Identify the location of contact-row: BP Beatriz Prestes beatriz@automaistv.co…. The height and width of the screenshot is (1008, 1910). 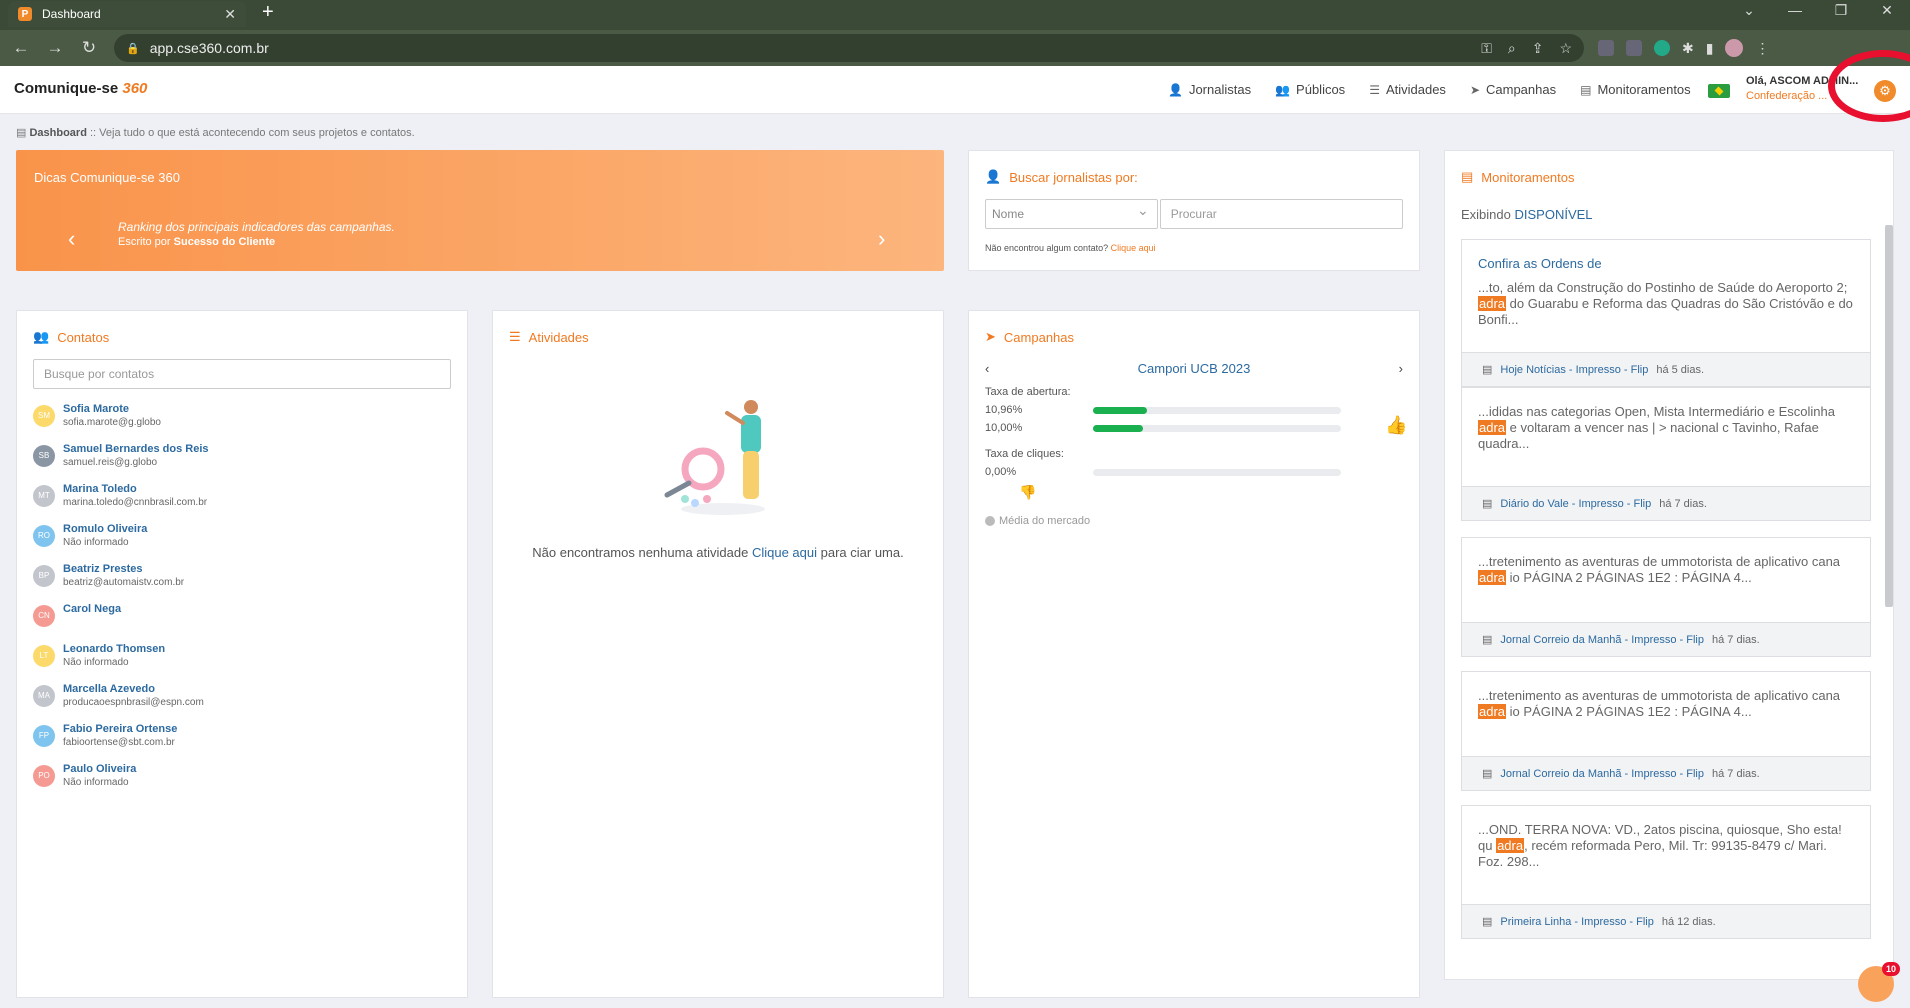
(242, 583).